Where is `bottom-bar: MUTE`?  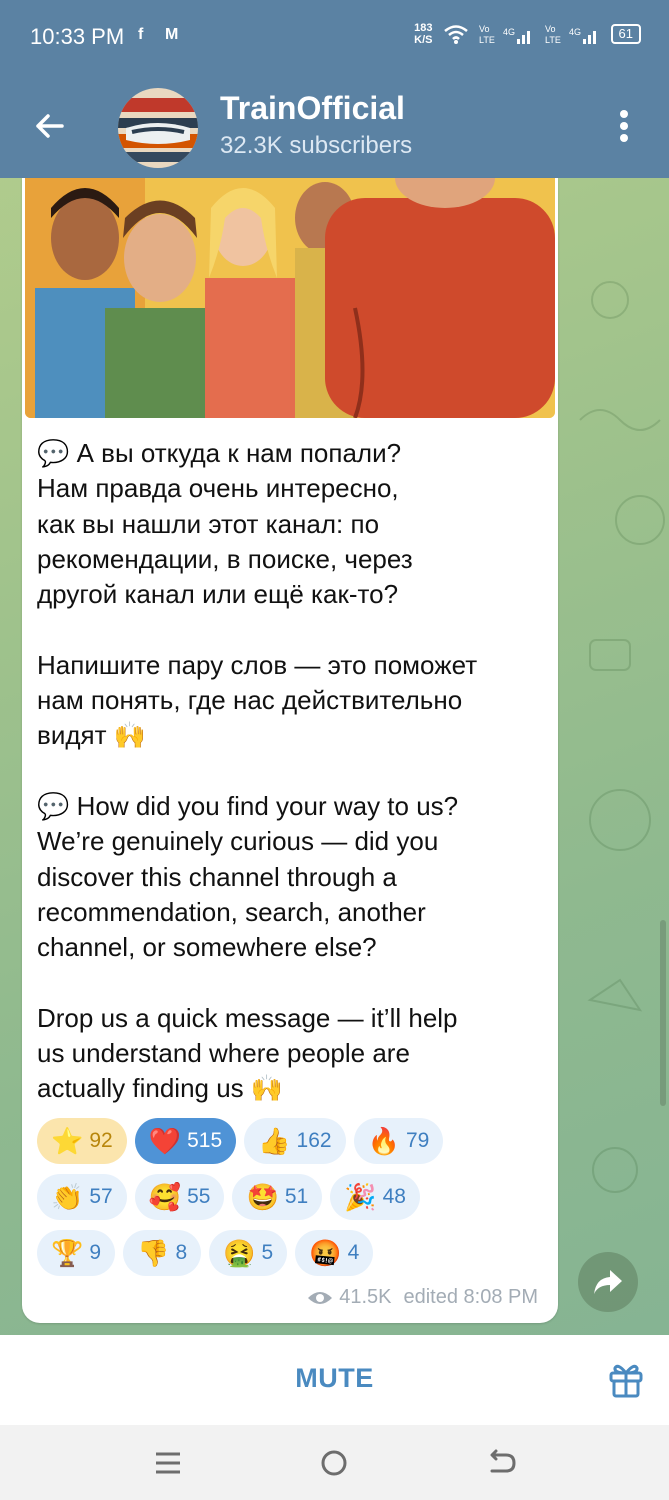
bottom-bar: MUTE is located at coordinates (334, 1380).